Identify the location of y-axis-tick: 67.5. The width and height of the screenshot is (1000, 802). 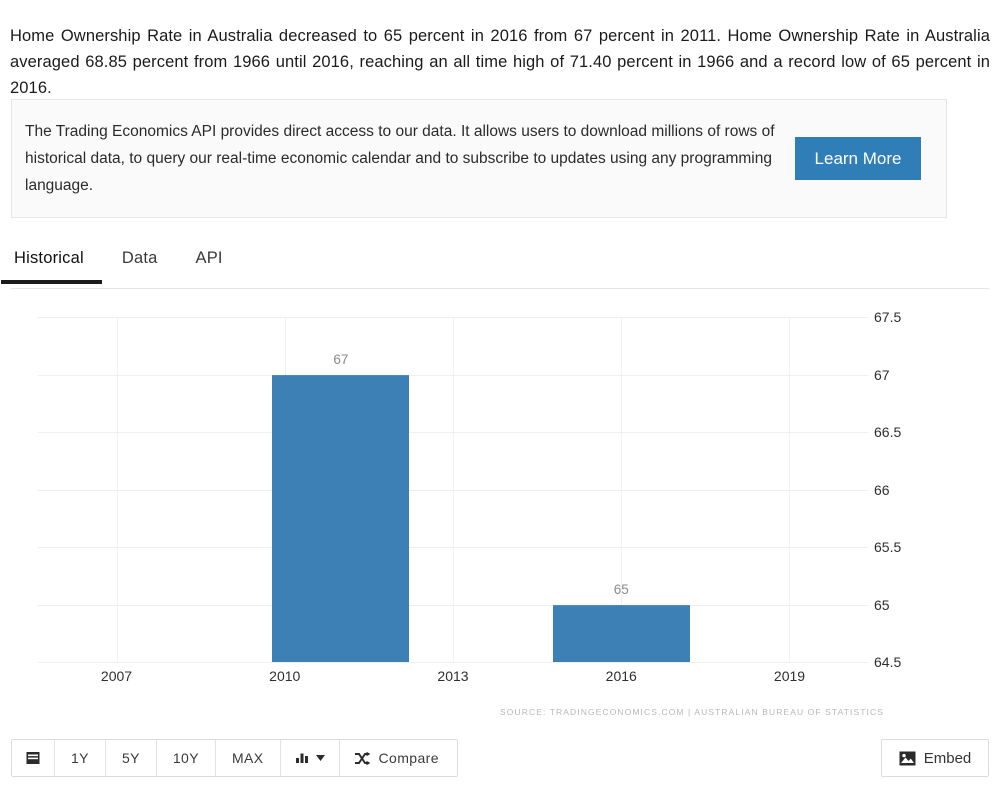
(888, 317).